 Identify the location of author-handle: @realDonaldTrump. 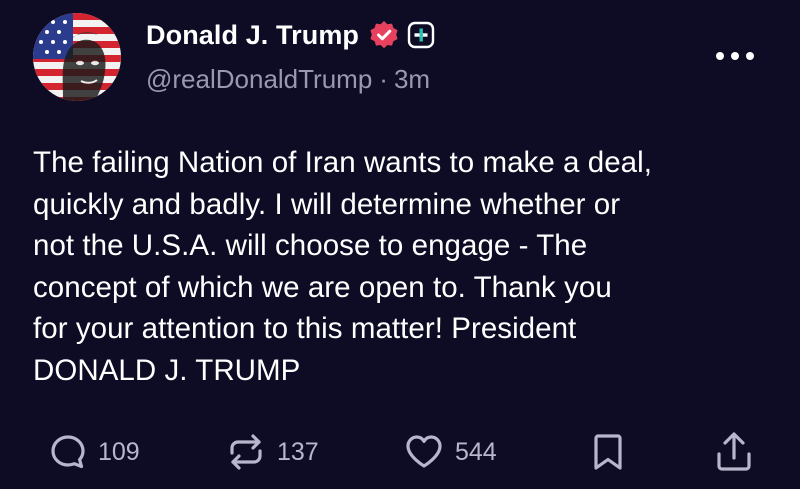
(259, 79).